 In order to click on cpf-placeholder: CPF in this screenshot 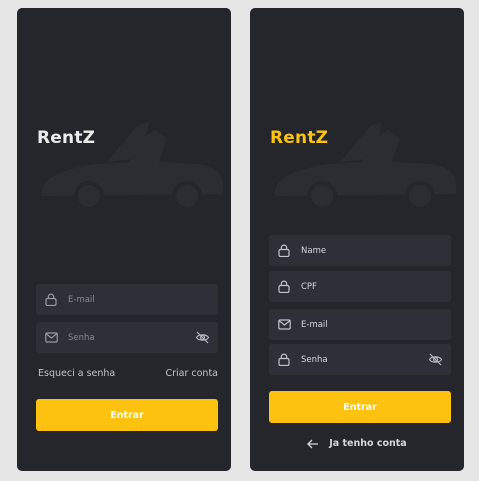, I will do `click(309, 286)`.